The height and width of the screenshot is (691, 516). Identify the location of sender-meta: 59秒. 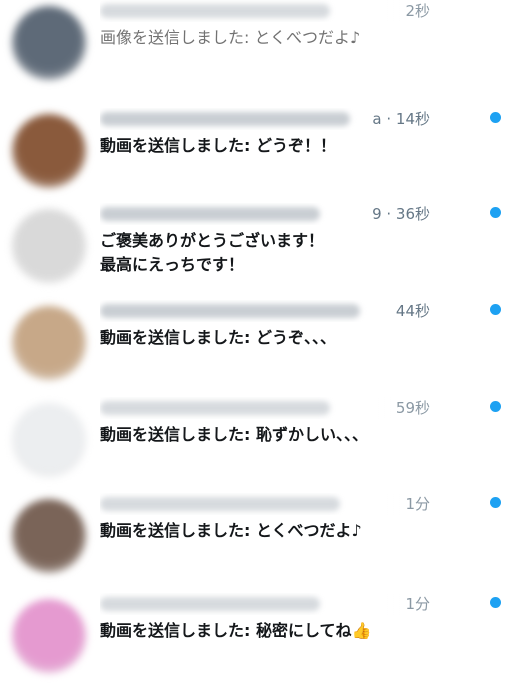
(265, 408).